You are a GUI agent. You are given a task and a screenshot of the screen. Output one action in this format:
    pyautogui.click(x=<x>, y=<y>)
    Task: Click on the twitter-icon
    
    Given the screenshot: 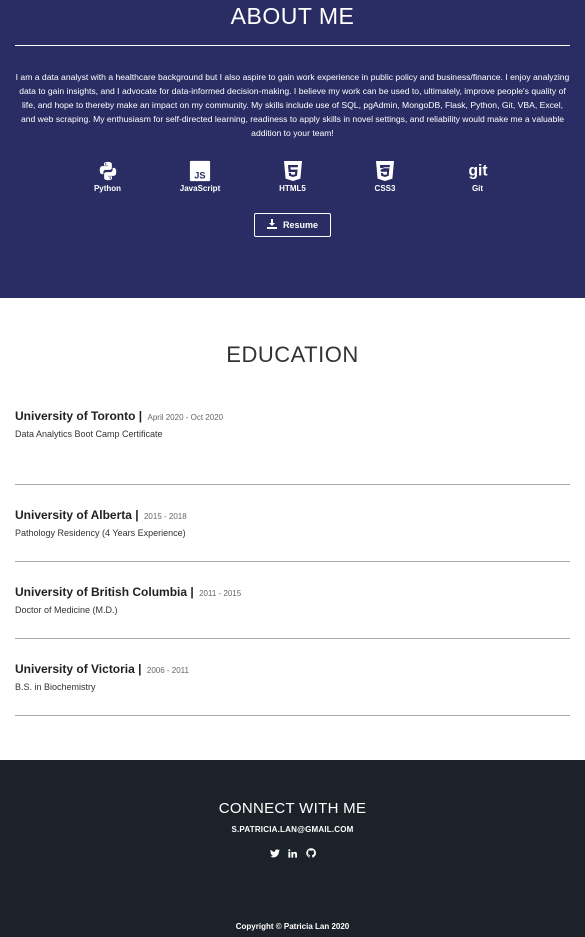 What is the action you would take?
    pyautogui.click(x=274, y=853)
    